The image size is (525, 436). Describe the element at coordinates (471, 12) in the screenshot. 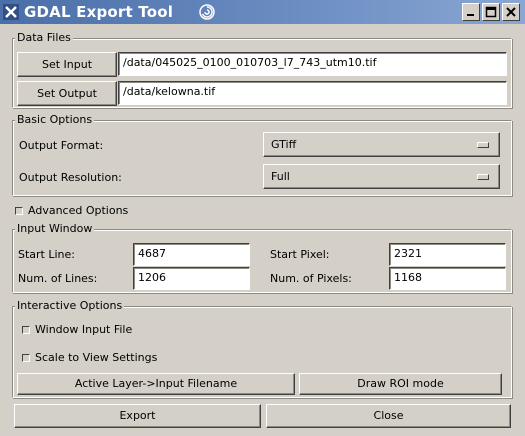

I see `minimize-button` at that location.